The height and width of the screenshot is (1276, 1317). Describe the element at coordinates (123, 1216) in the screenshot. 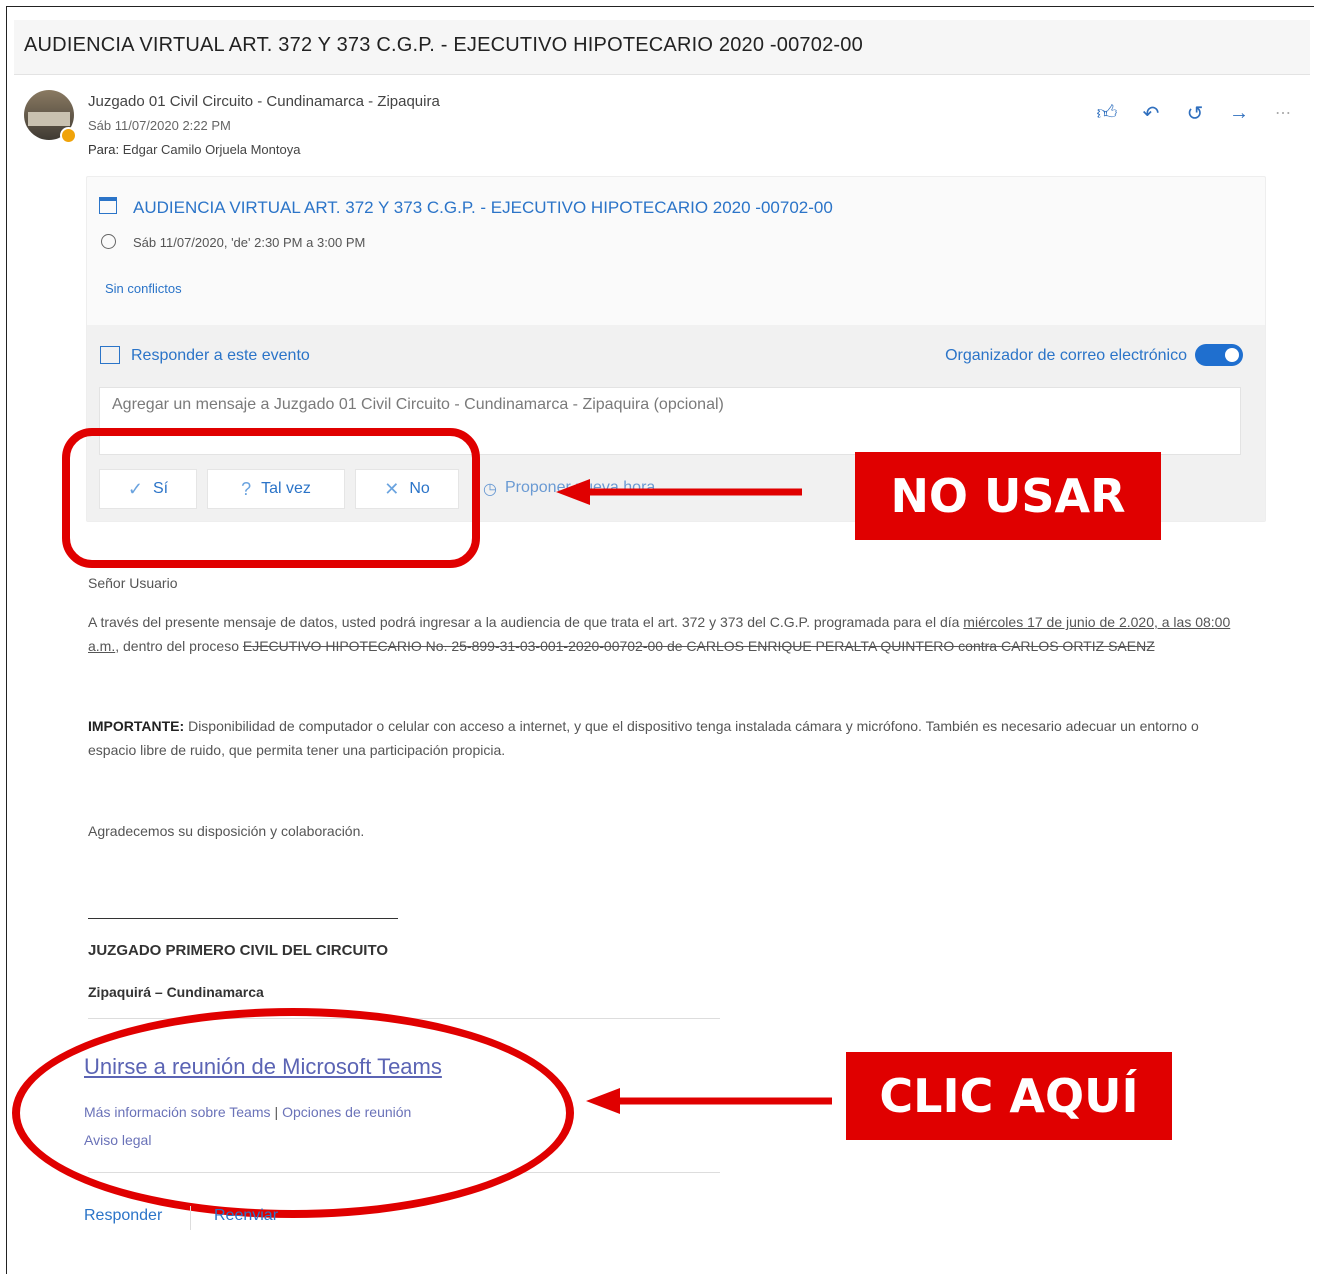

I see `reply-button: Responder` at that location.